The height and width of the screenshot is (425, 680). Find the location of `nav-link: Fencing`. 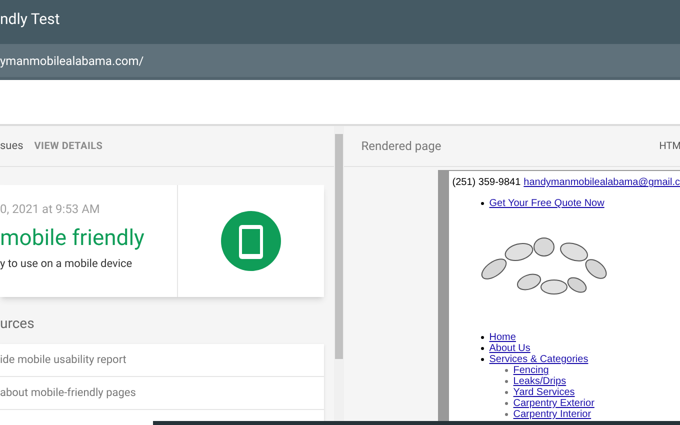

nav-link: Fencing is located at coordinates (531, 370).